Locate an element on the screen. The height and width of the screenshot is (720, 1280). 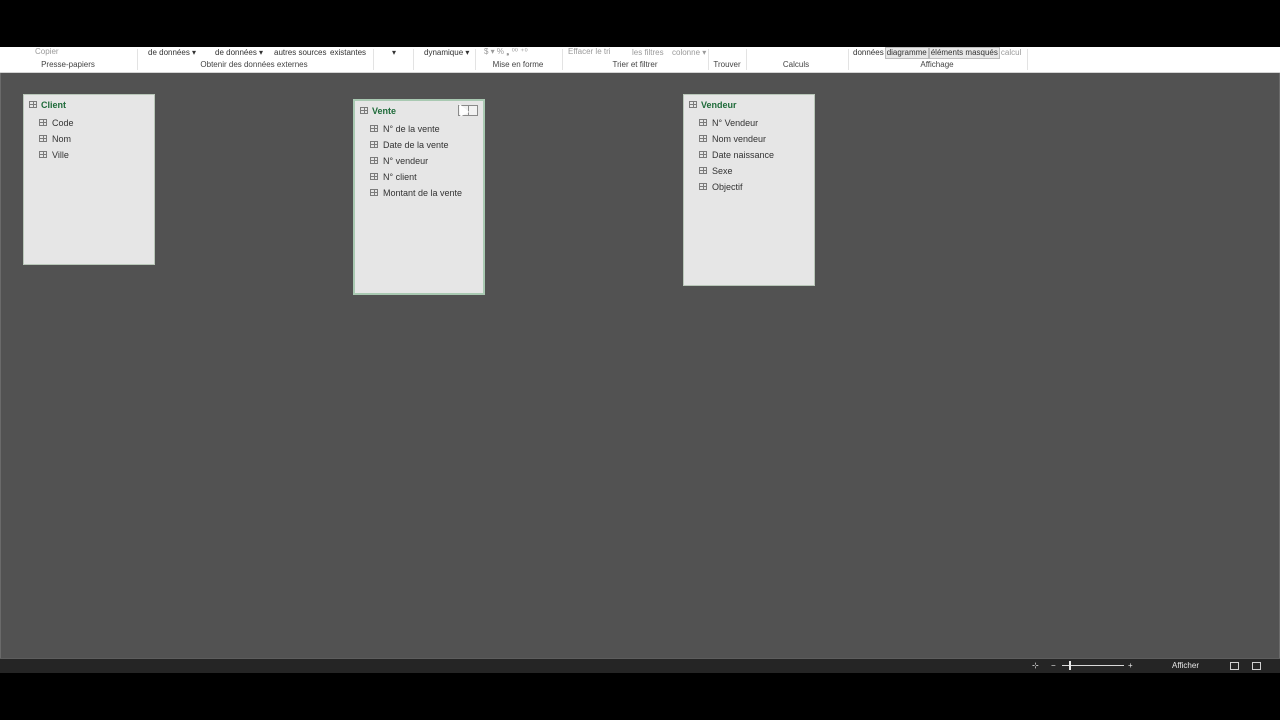
fit-to-screen-icon: ⊹ is located at coordinates (1035, 666).